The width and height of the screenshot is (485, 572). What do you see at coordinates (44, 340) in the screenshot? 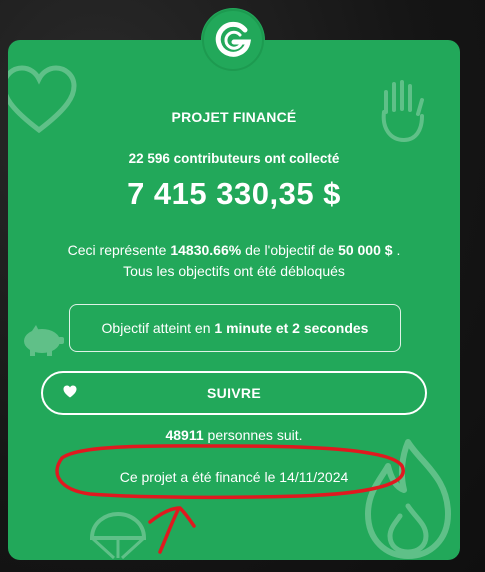
I see `piggy-bank-decor-icon` at bounding box center [44, 340].